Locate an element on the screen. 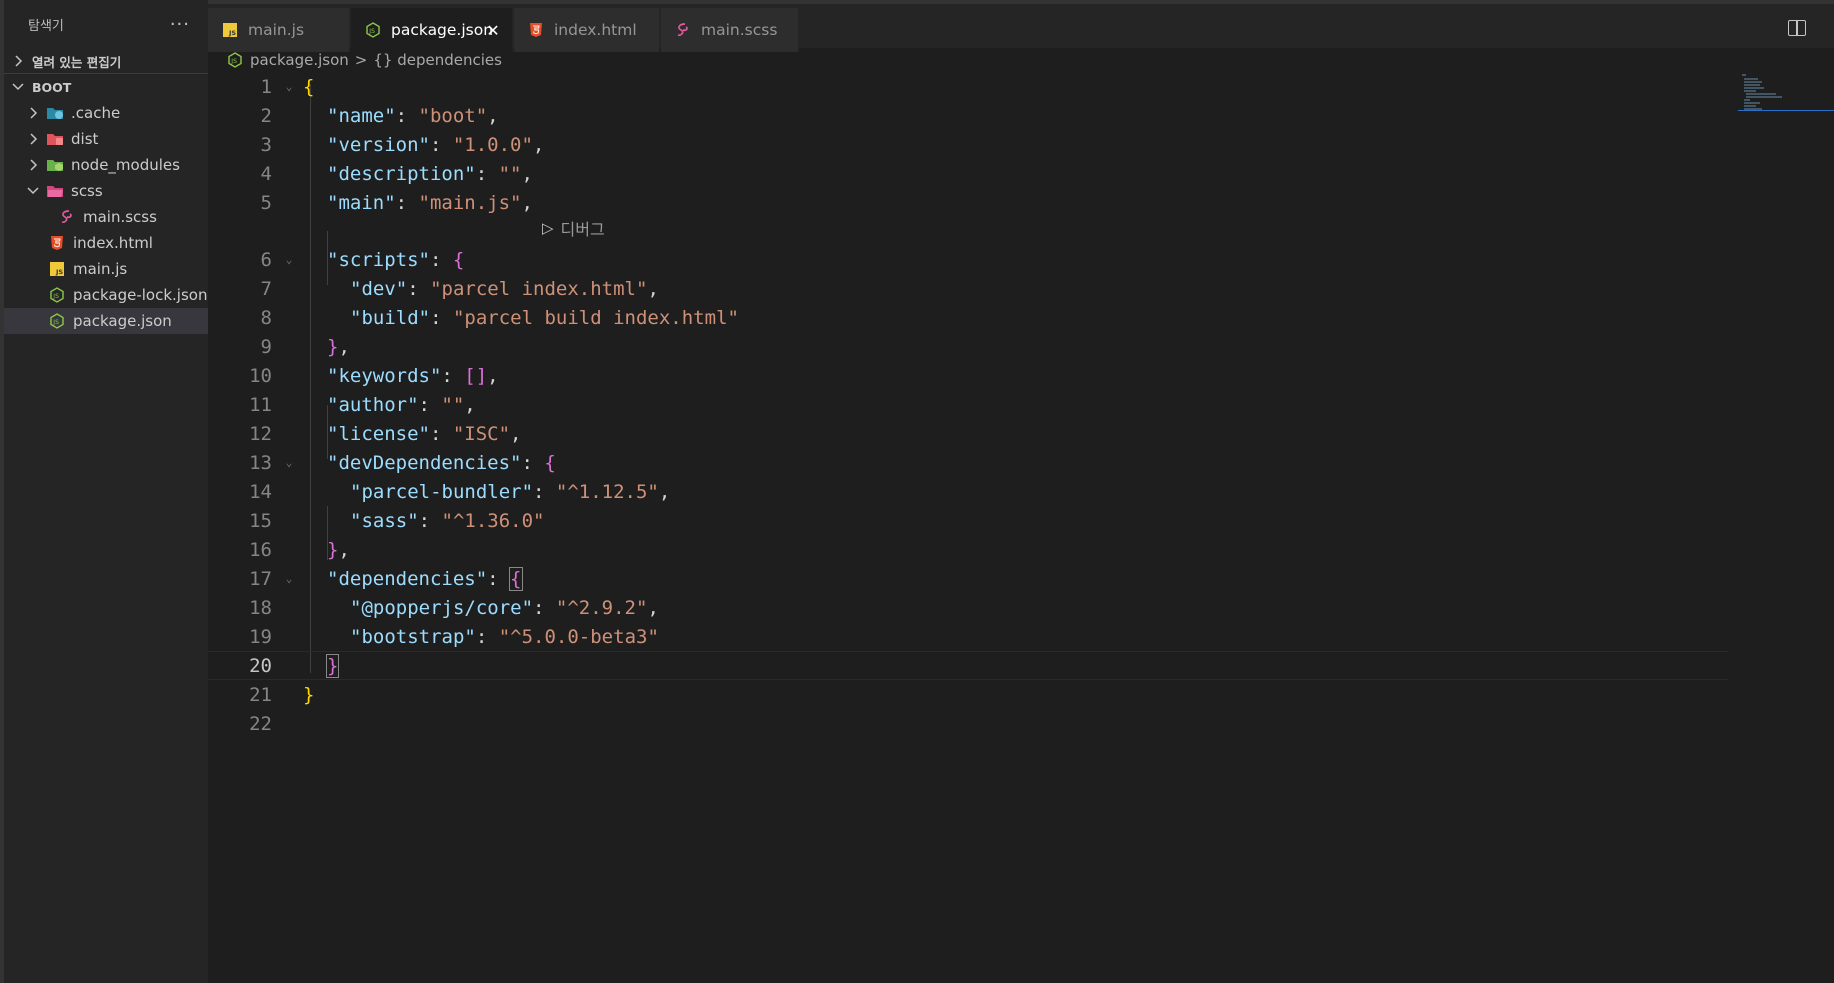  tab-package-json: JS package.json ✕ is located at coordinates (432, 30).